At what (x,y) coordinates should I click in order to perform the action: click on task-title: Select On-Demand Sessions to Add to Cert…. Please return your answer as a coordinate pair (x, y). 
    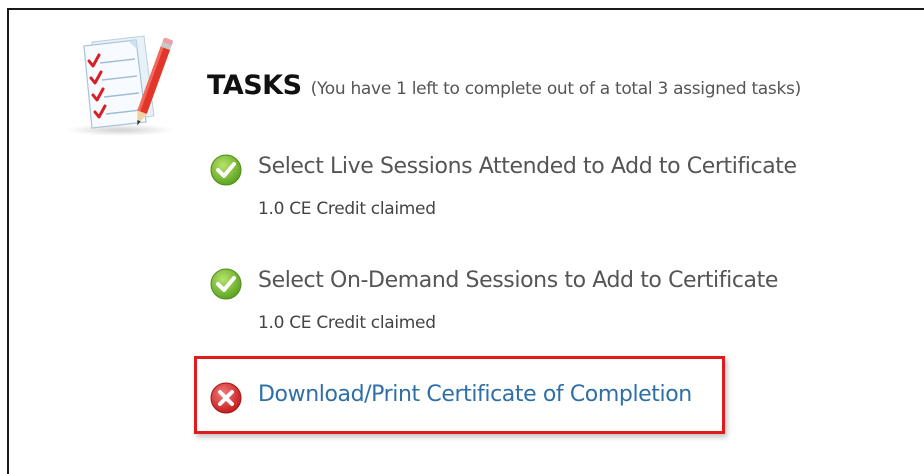
    Looking at the image, I should click on (518, 280).